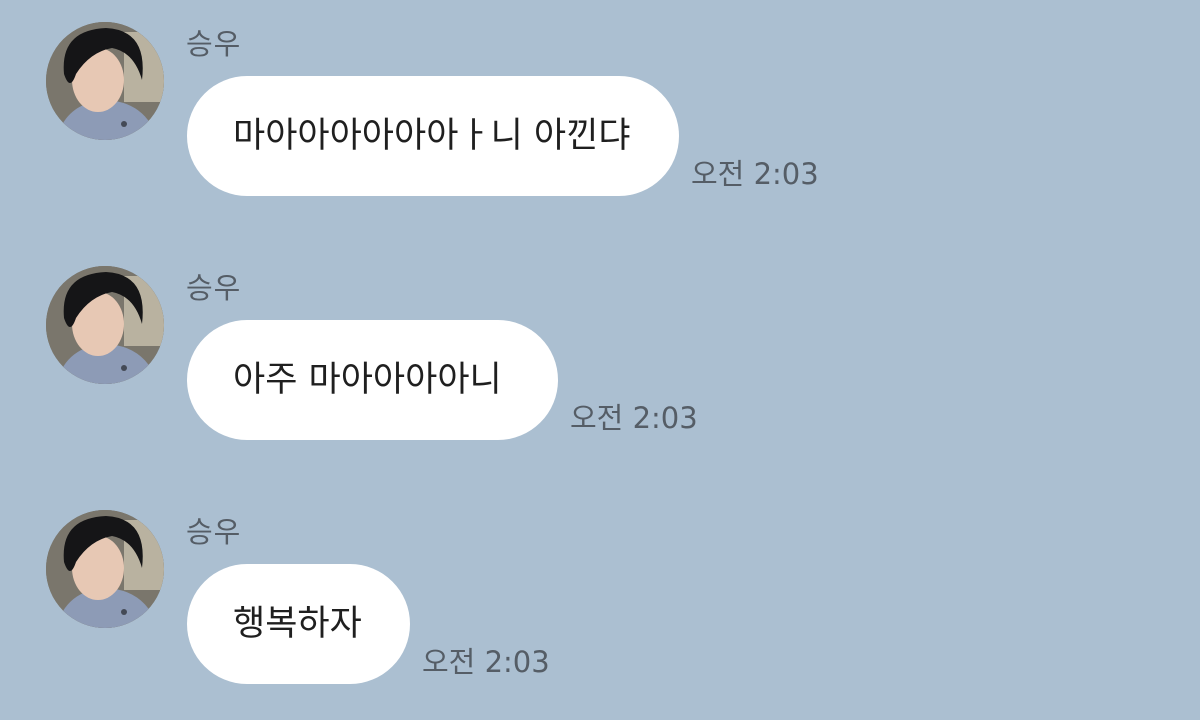 The image size is (1200, 720). I want to click on message-bubble: 마아아아아아아ㅏ니 아낀댜, so click(433, 136).